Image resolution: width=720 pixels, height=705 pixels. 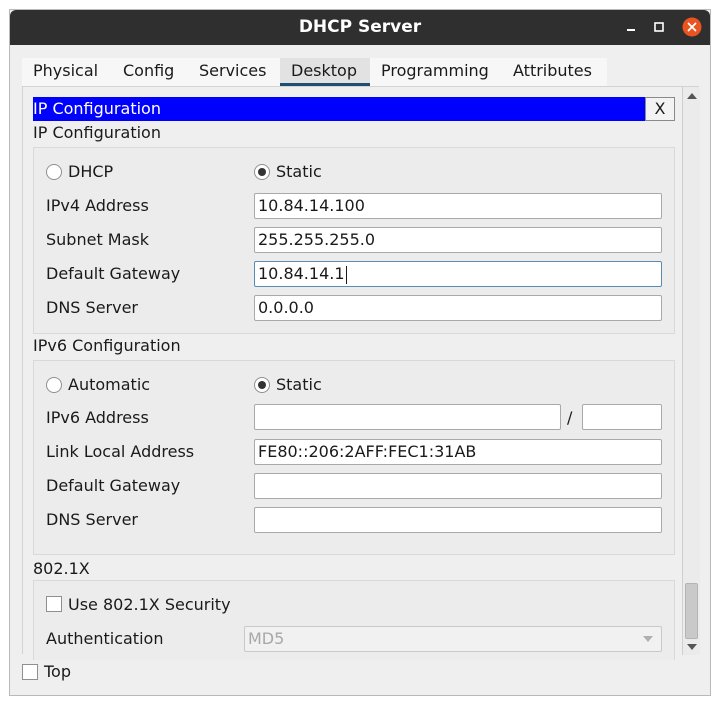 I want to click on tab-programming: Programming, so click(x=436, y=72).